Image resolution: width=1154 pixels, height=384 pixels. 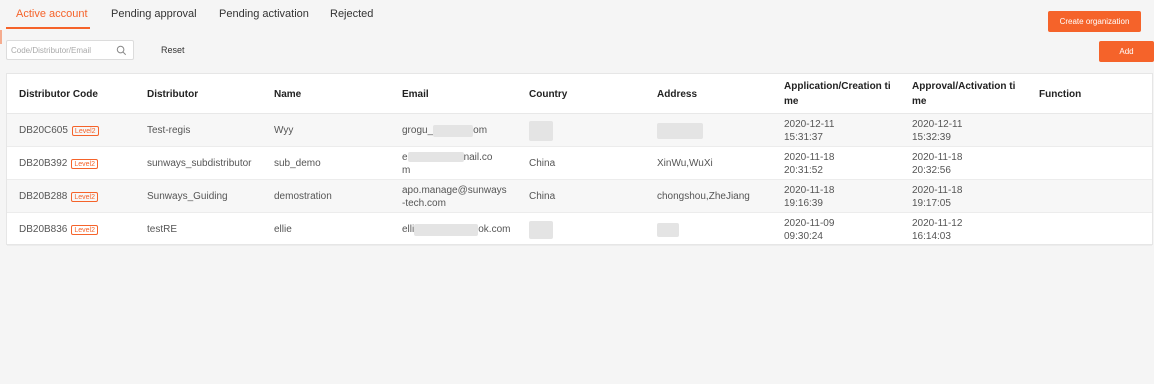 I want to click on address-cell: chongshou,ZheJiang, so click(x=703, y=196).